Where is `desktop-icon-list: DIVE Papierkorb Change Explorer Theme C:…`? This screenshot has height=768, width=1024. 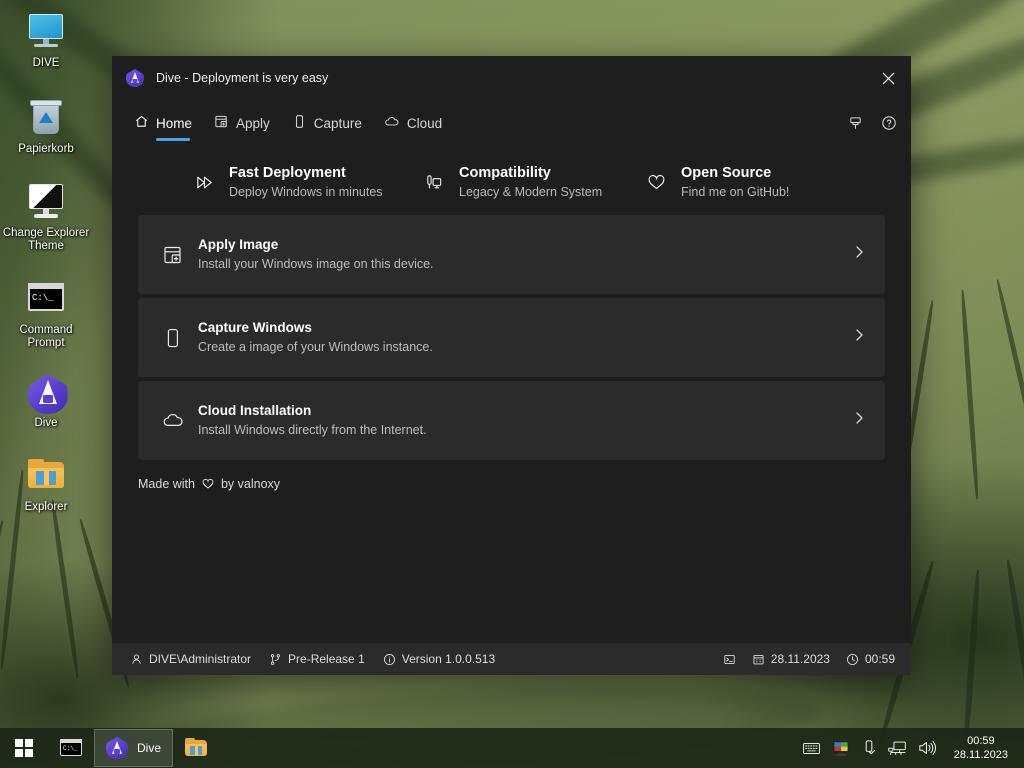
desktop-icon-list: DIVE Papierkorb Change Explorer Theme C:… is located at coordinates (46, 262).